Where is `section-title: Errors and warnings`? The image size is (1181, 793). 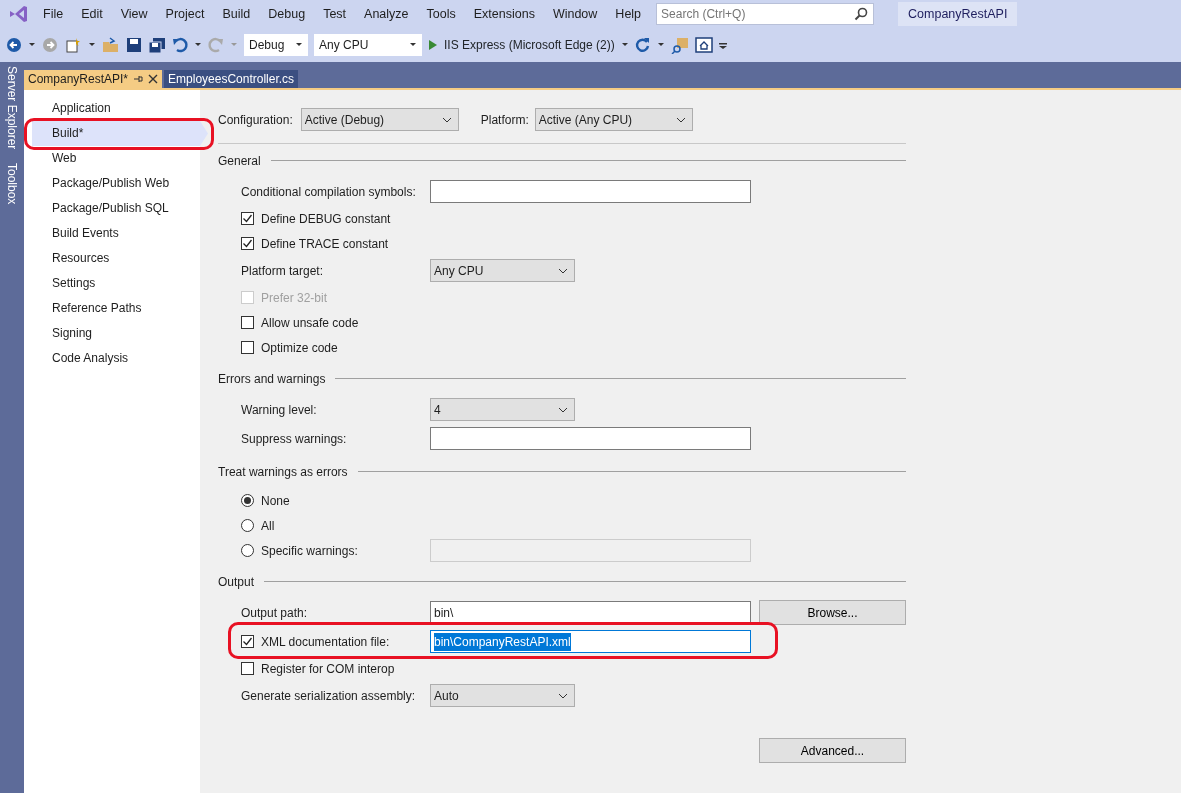
section-title: Errors and warnings is located at coordinates (272, 379).